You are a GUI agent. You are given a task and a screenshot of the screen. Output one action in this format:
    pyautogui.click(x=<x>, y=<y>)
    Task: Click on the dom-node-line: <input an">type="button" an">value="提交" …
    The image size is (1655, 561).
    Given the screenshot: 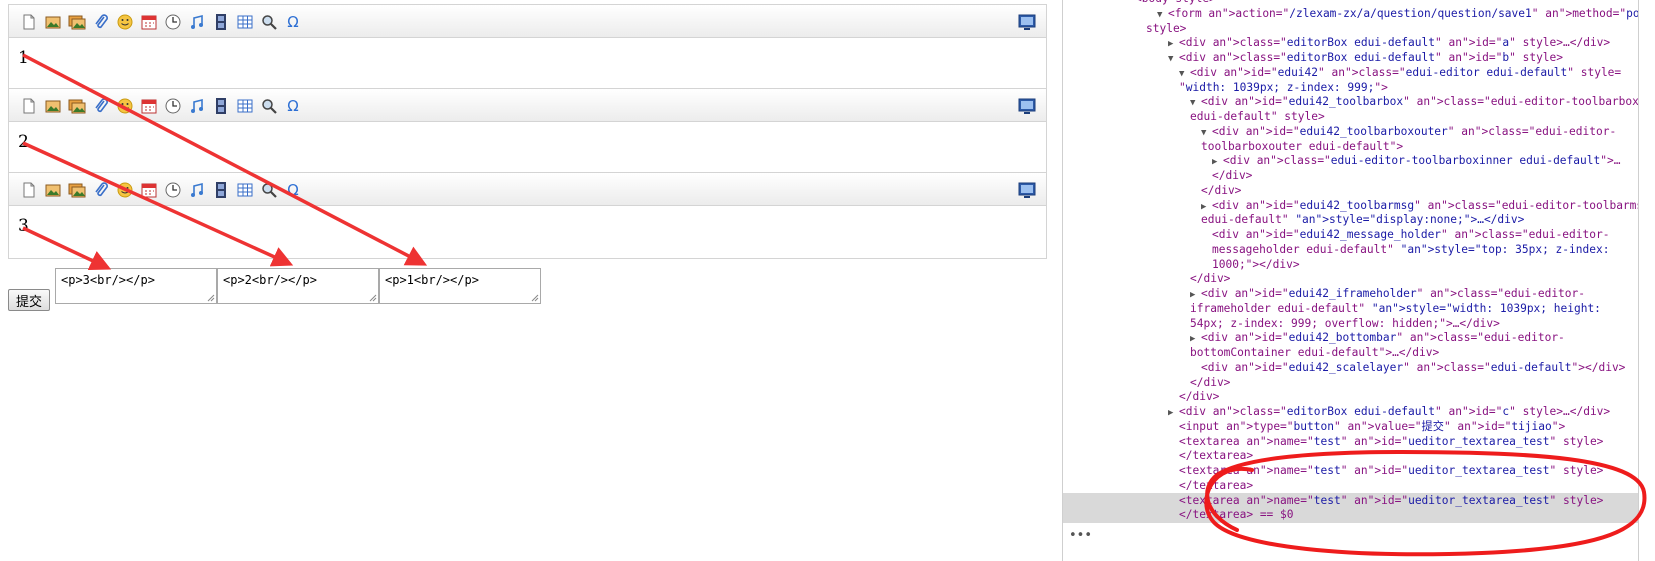 What is the action you would take?
    pyautogui.click(x=1350, y=427)
    